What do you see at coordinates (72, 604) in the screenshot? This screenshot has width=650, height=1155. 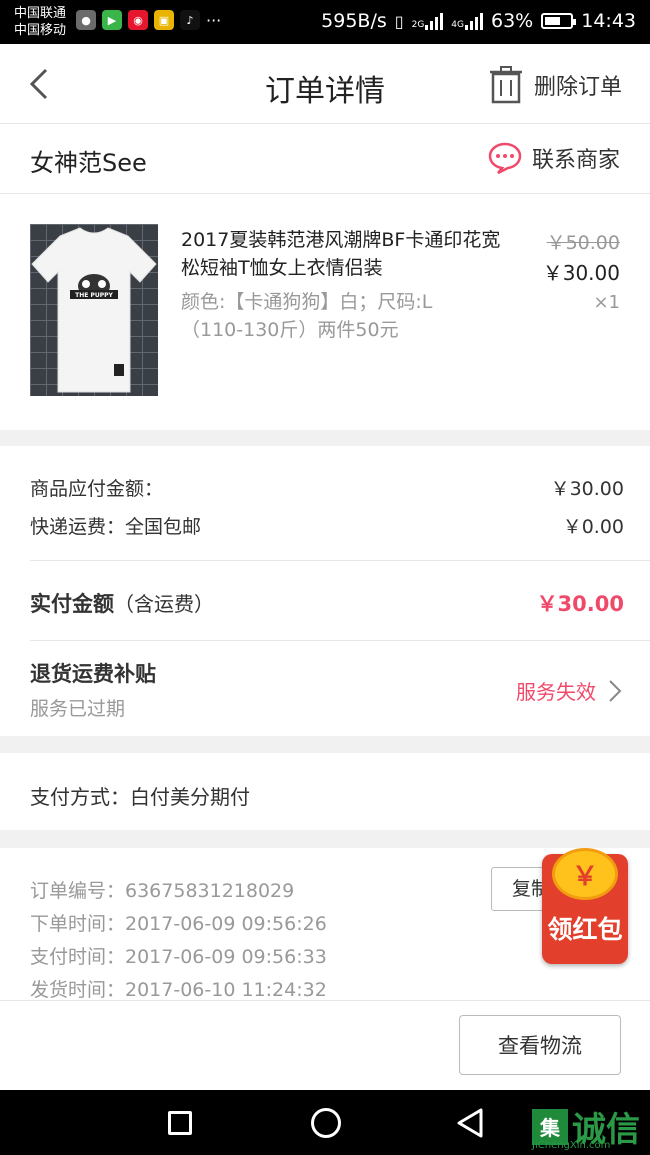 I see `paid-amount-label: 实付金额` at bounding box center [72, 604].